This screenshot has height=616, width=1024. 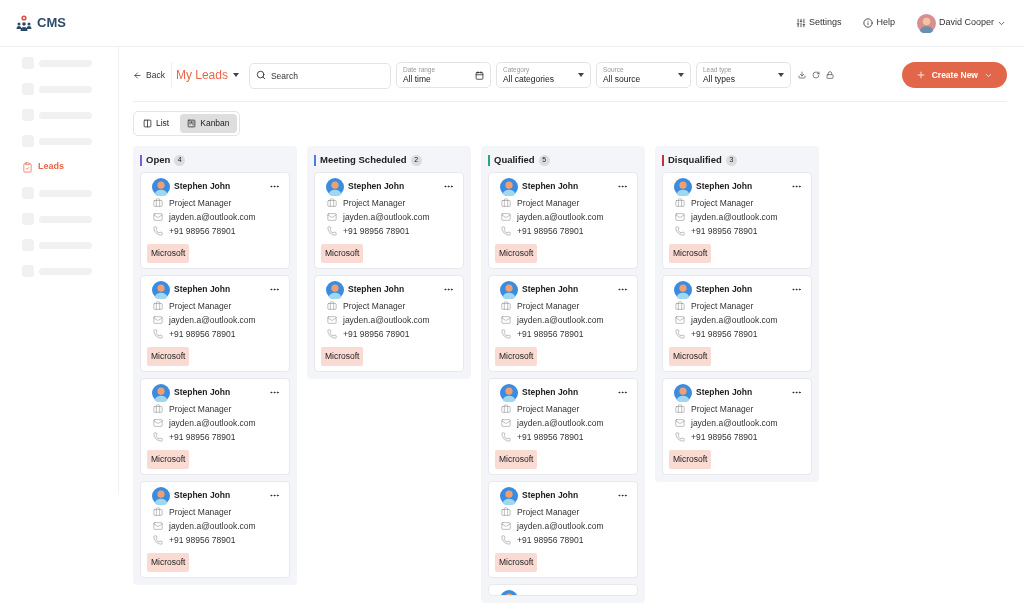 I want to click on filter-value: All types, so click(x=719, y=78).